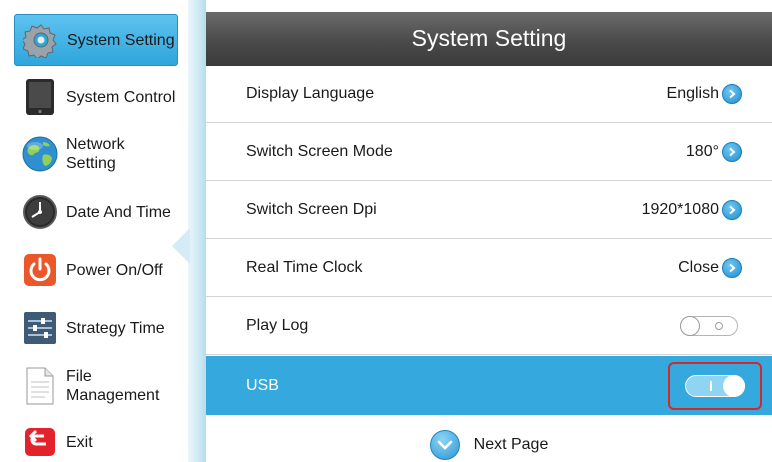 This screenshot has width=772, height=462. What do you see at coordinates (489, 39) in the screenshot?
I see `page-title: System Setting` at bounding box center [489, 39].